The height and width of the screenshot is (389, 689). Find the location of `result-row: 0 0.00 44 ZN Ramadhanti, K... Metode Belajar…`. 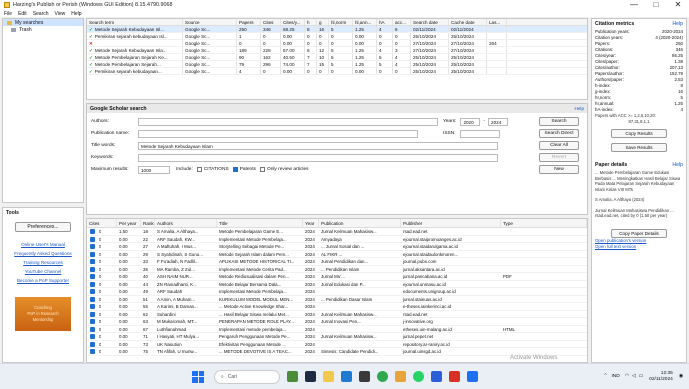

result-row: 0 0.00 44 ZN Ramadhanti, K... Metode Belajar… is located at coordinates (337, 284).